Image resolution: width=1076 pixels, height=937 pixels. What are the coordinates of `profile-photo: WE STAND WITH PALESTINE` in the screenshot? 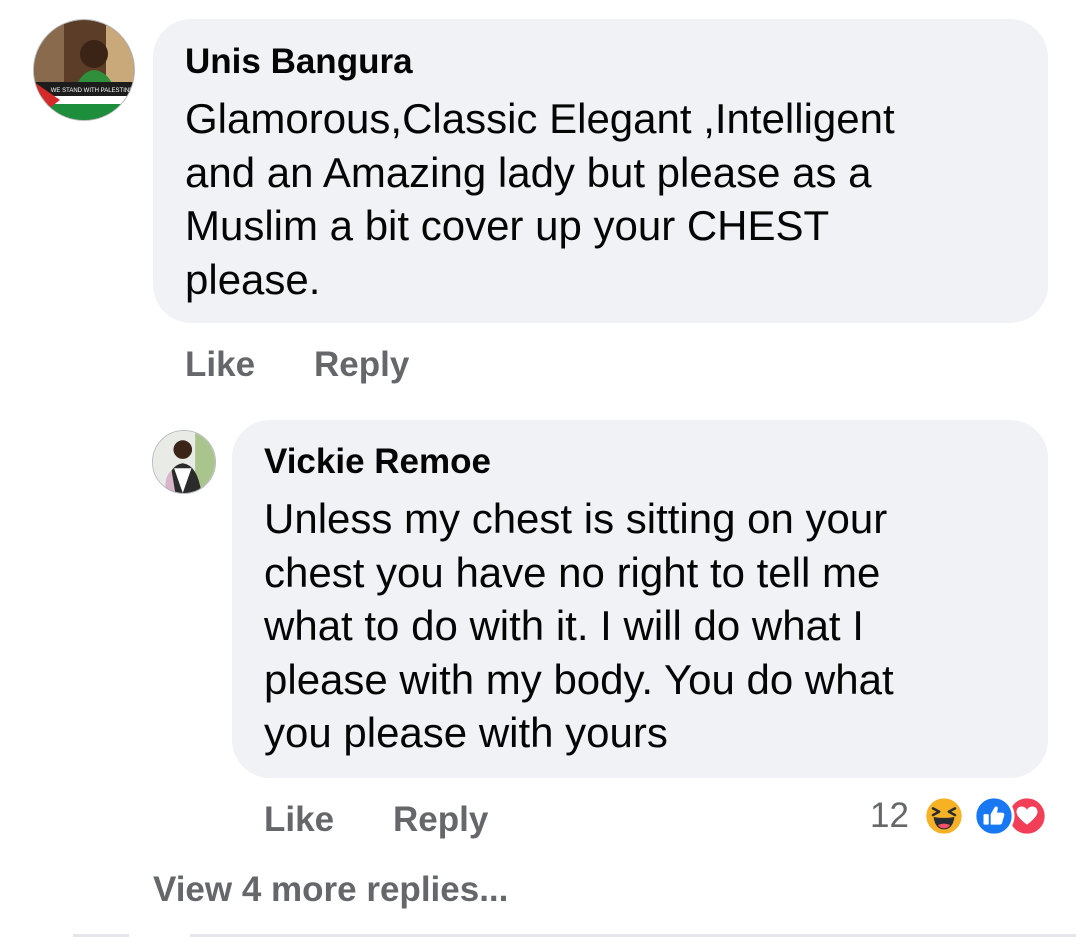 It's located at (84, 70).